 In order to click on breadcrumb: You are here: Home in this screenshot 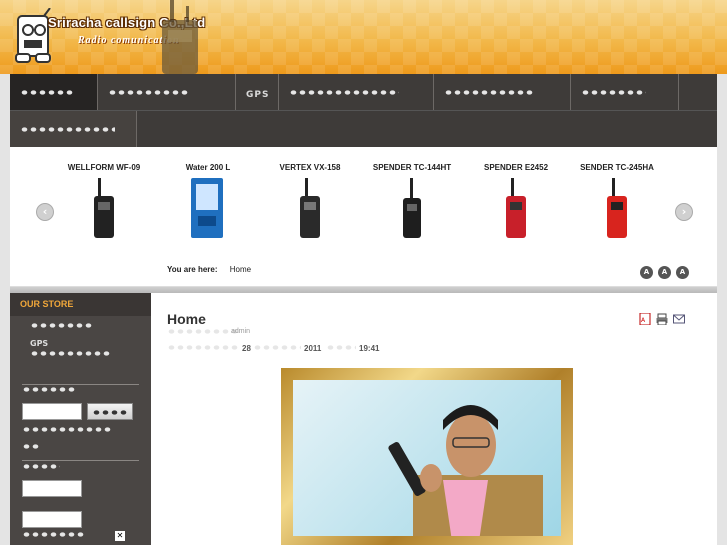, I will do `click(209, 269)`.